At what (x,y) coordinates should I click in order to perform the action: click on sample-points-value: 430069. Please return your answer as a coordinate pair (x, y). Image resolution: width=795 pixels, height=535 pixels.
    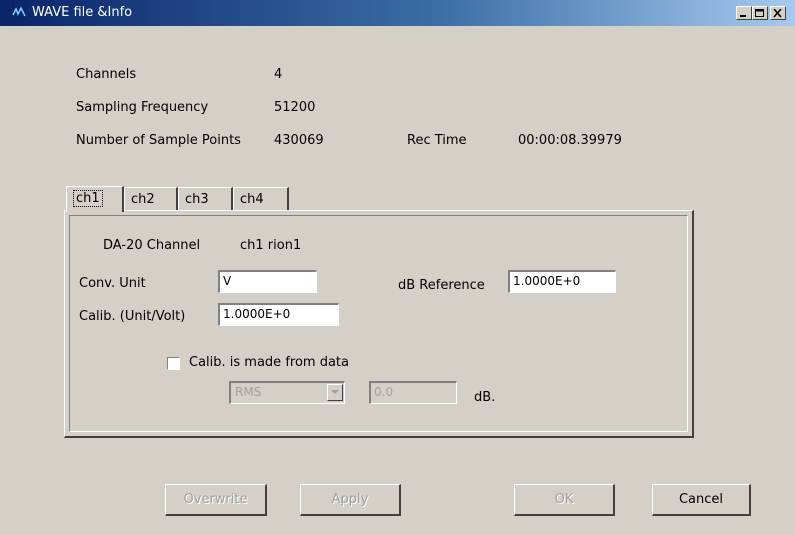
    Looking at the image, I should click on (299, 140).